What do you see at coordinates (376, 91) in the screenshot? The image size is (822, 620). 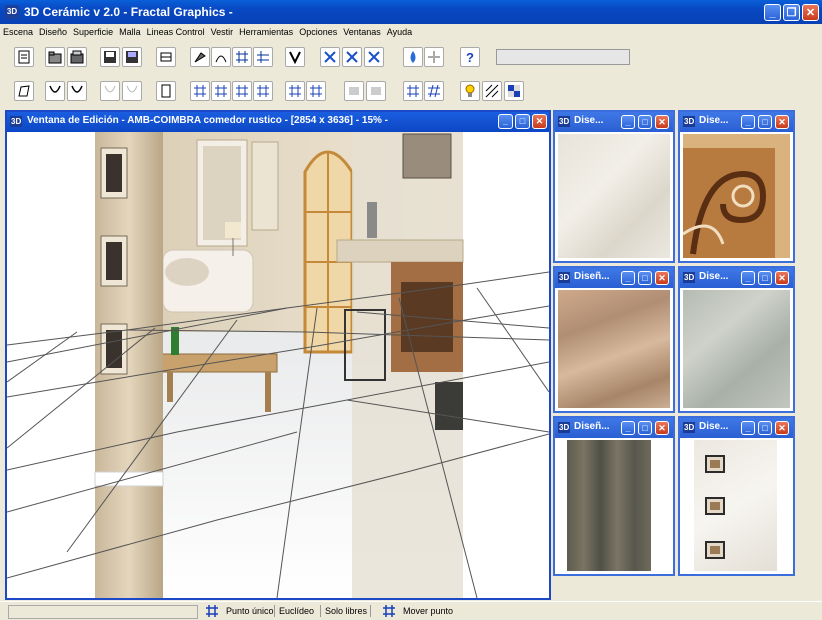 I see `layer-disabled2-icon` at bounding box center [376, 91].